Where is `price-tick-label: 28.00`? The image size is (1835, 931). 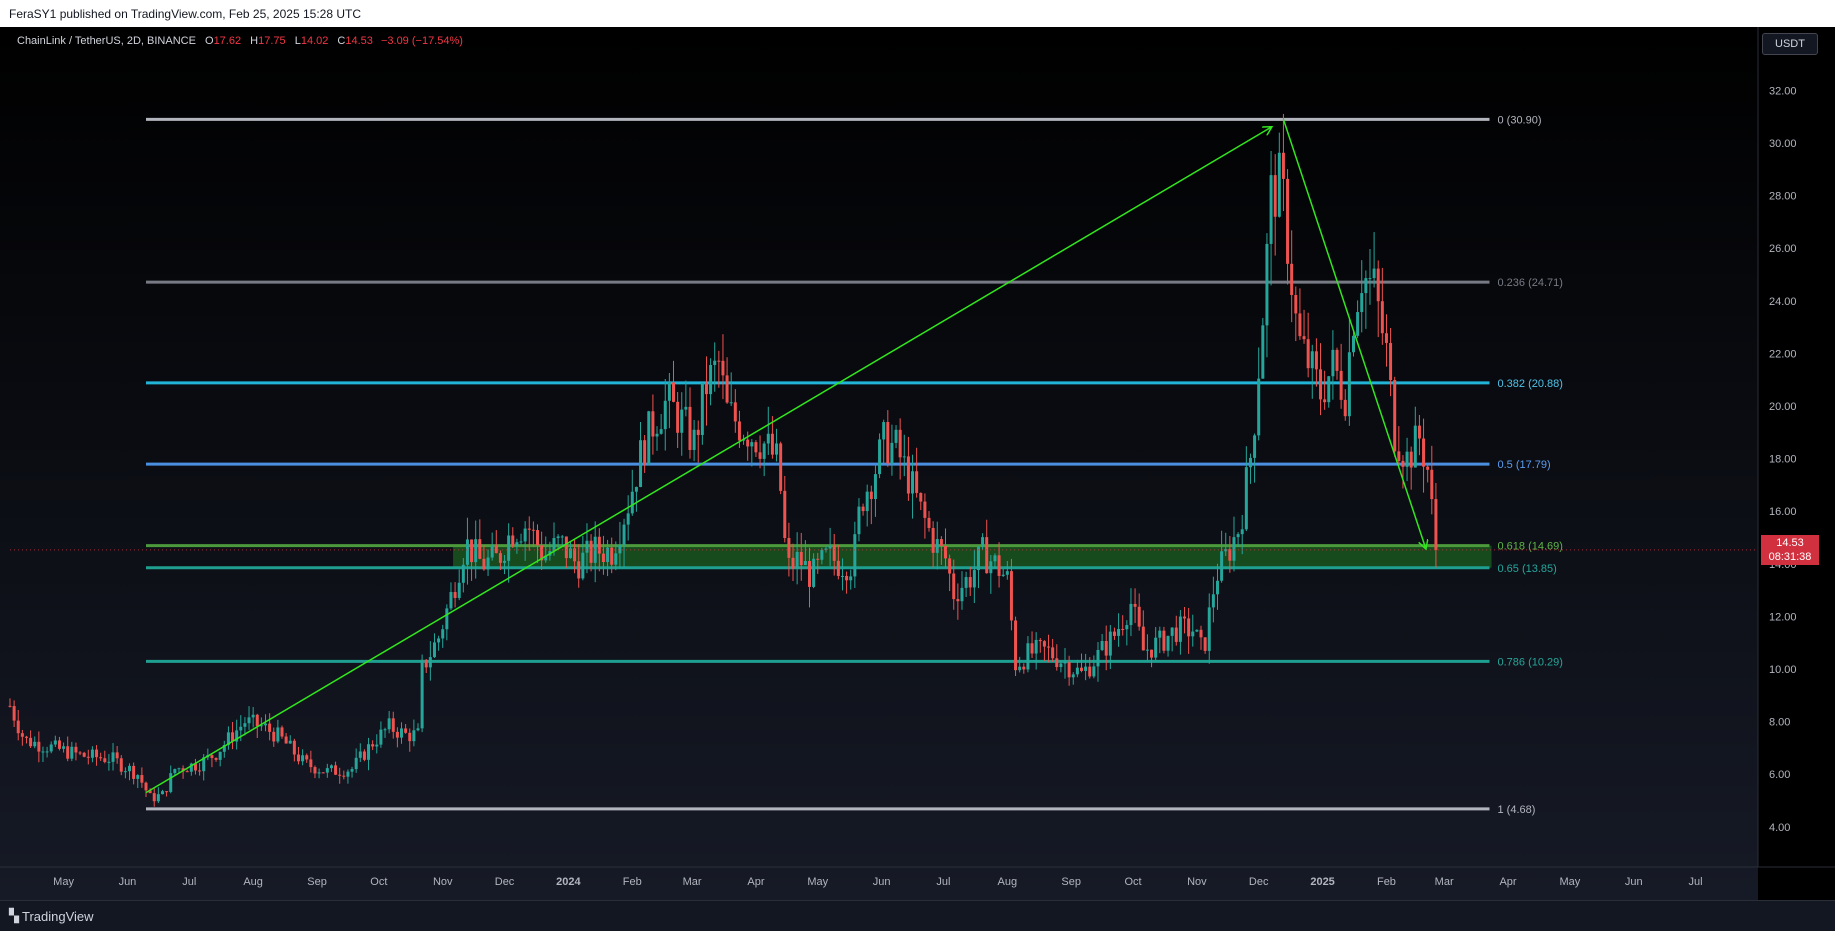
price-tick-label: 28.00 is located at coordinates (1783, 197).